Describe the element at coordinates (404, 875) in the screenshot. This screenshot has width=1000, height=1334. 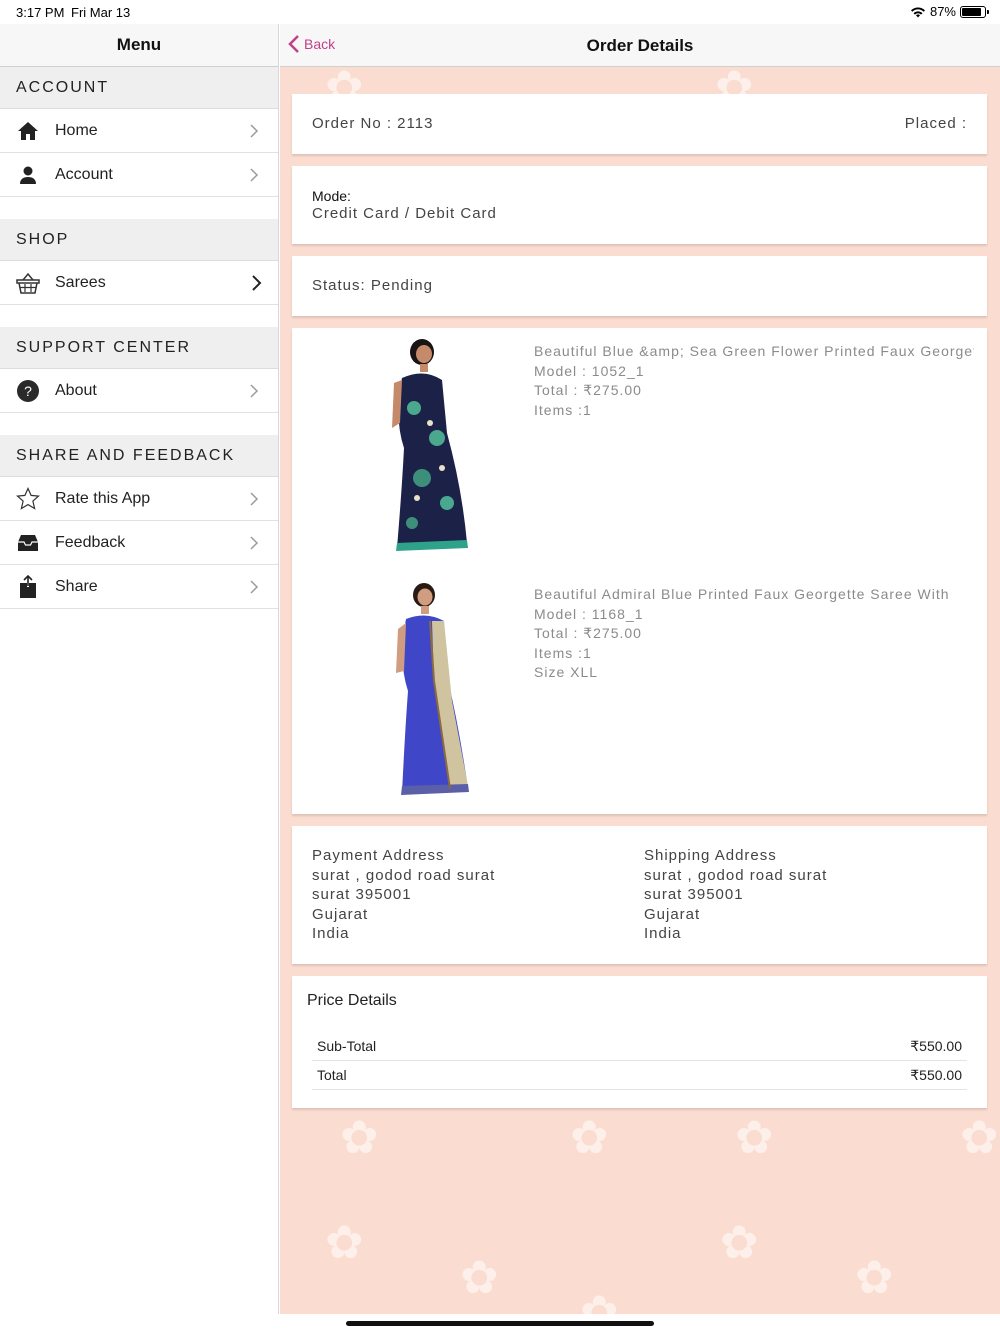
I see `payment-address-line: surat , godod road surat` at that location.